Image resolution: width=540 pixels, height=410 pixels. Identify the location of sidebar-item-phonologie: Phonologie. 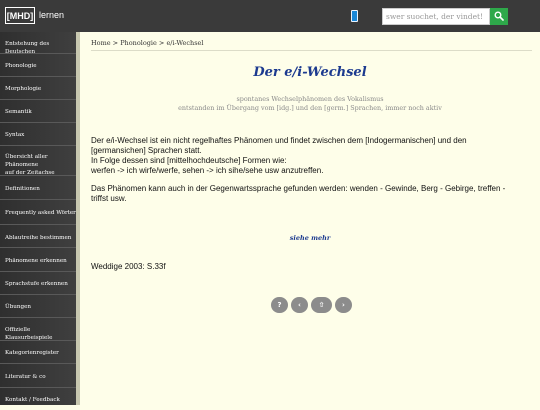
(38, 65).